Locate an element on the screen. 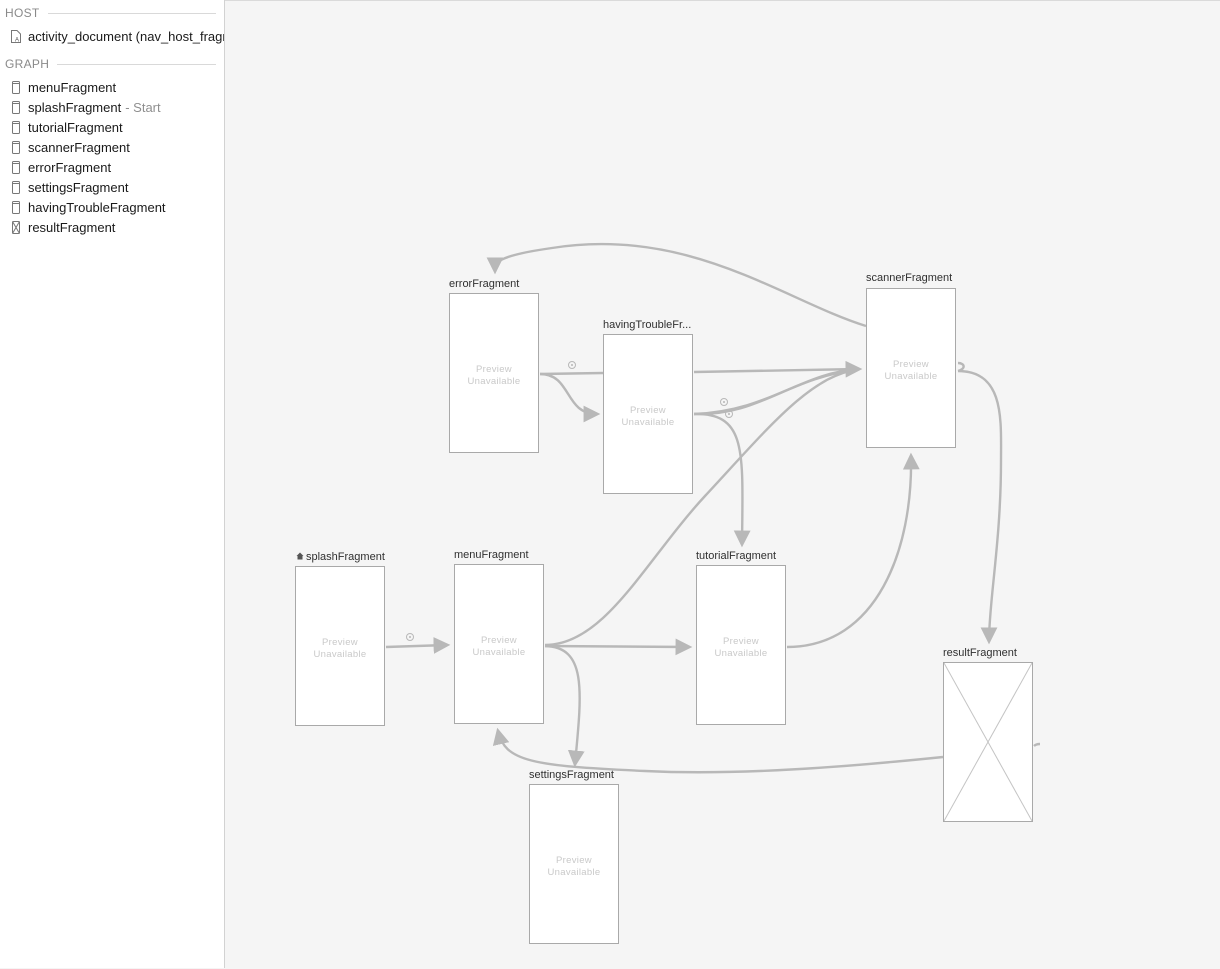 The width and height of the screenshot is (1220, 969). tree-item-label: menuFragment is located at coordinates (72, 87).